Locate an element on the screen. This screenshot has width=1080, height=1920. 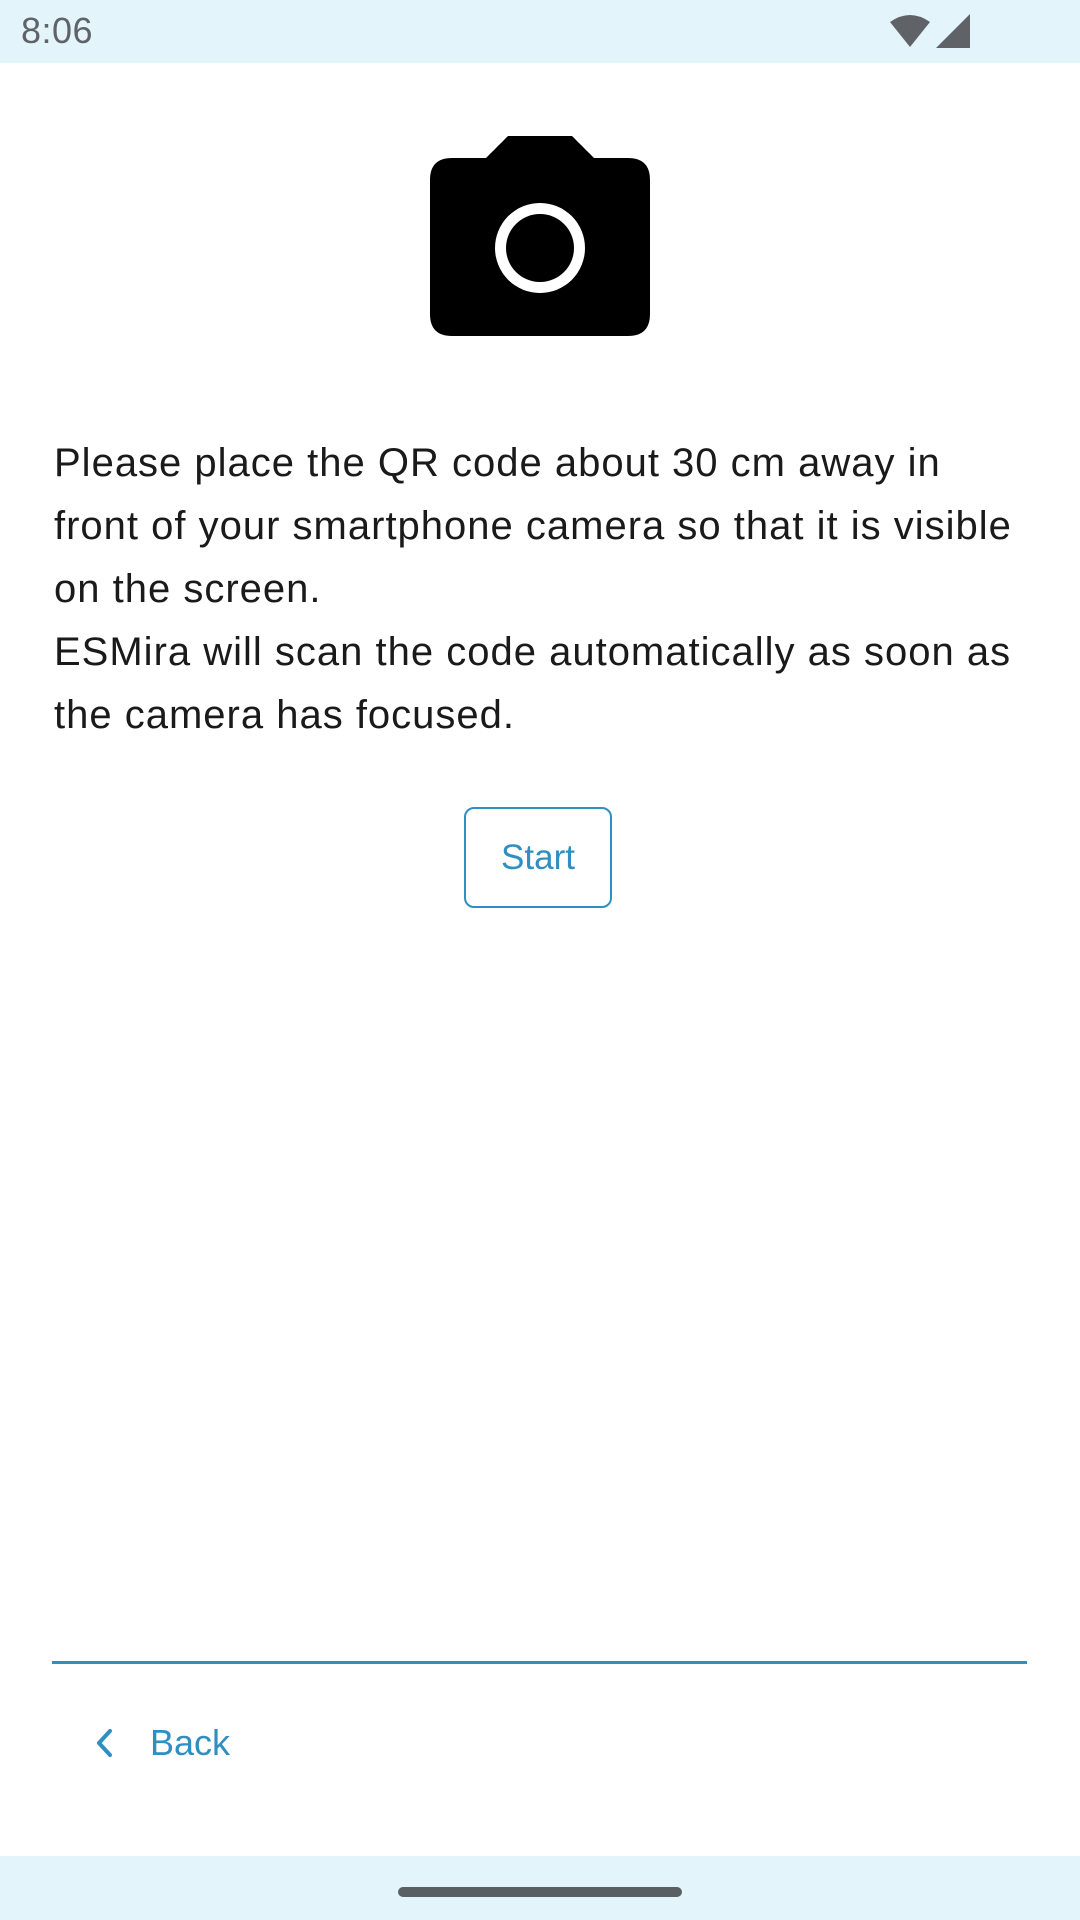
status-icons is located at coordinates (930, 31).